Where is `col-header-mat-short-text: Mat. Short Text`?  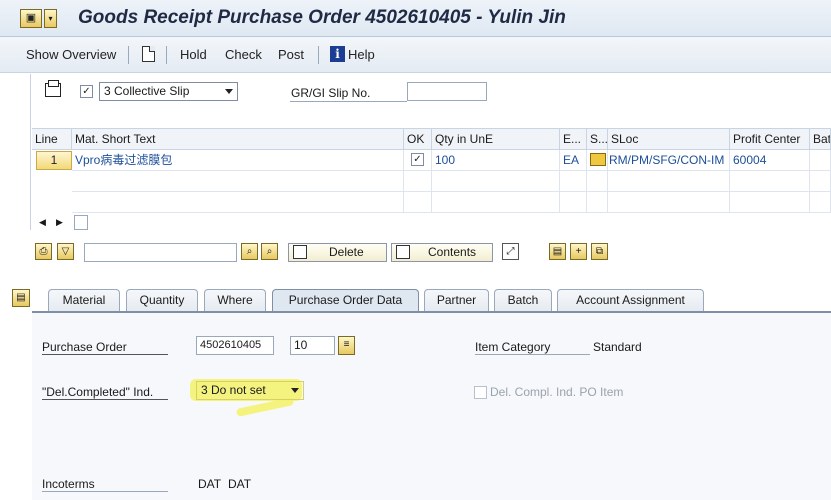 col-header-mat-short-text: Mat. Short Text is located at coordinates (238, 139).